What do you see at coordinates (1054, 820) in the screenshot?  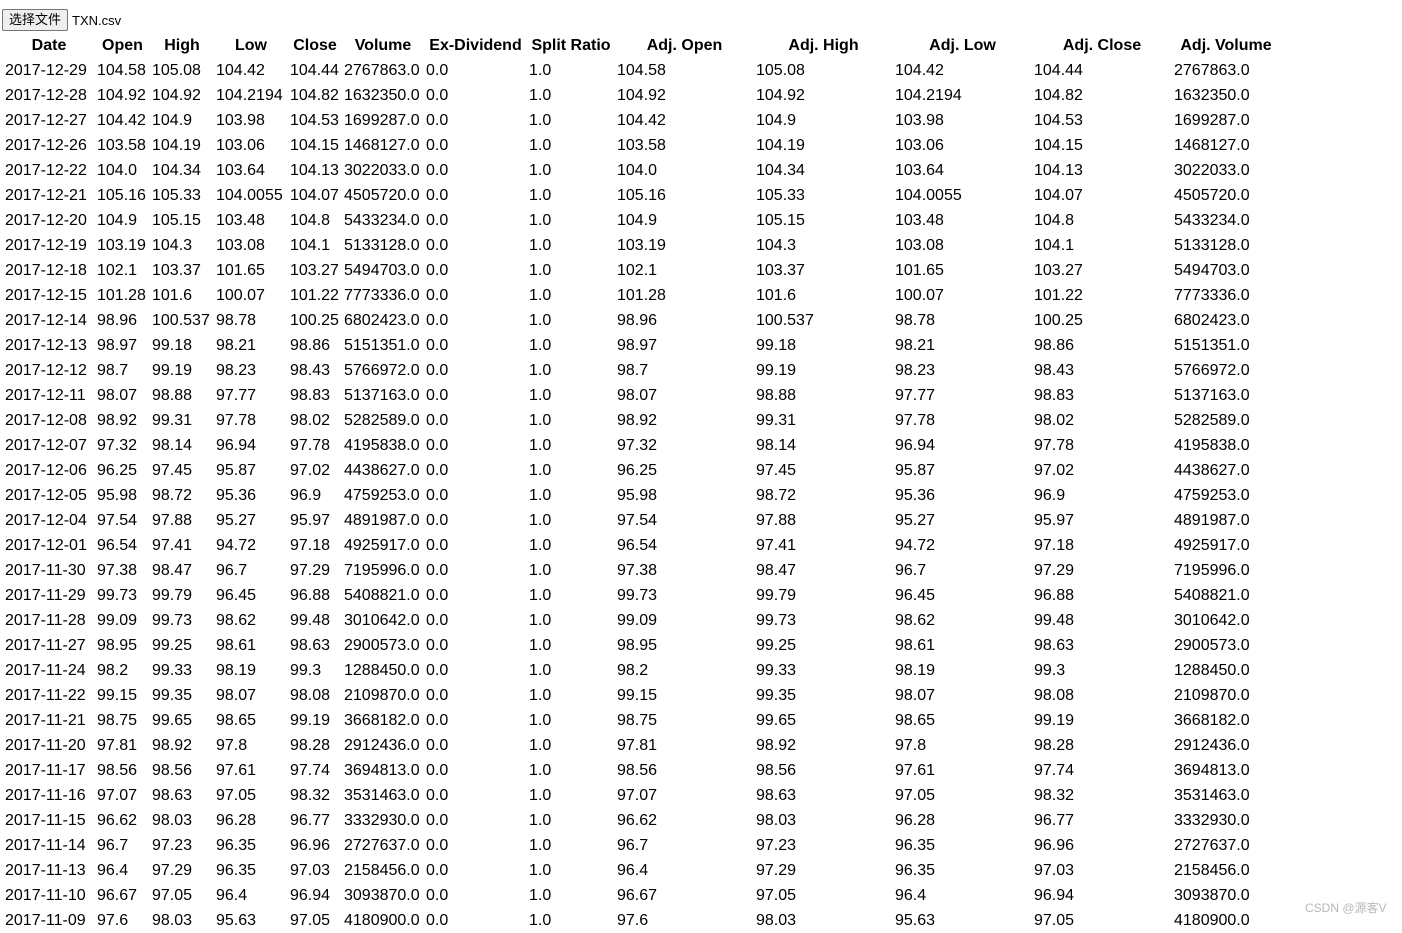 I see `table-cell: 96.77` at bounding box center [1054, 820].